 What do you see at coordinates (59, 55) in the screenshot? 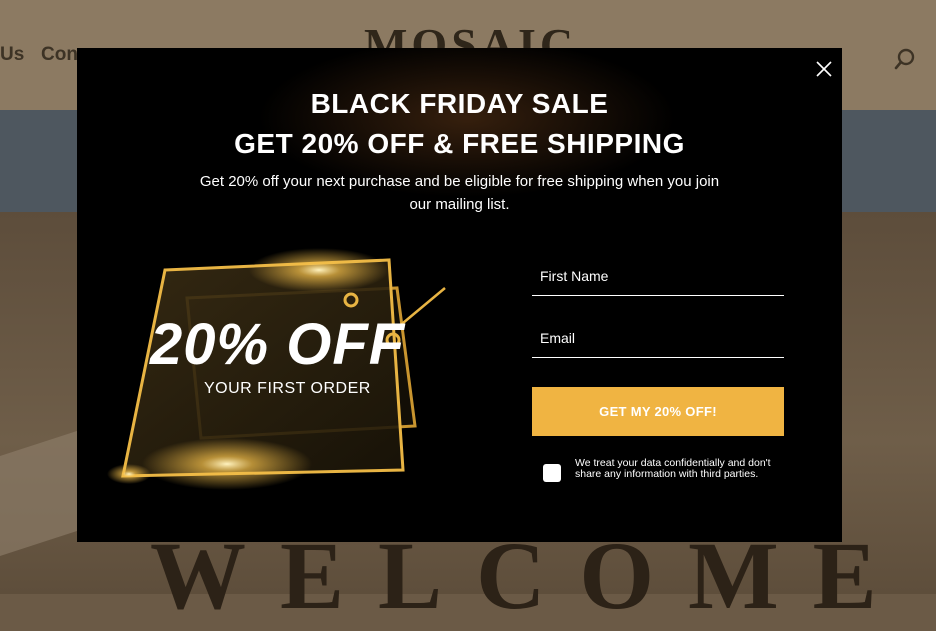
I see `nav-item-contact: Con` at bounding box center [59, 55].